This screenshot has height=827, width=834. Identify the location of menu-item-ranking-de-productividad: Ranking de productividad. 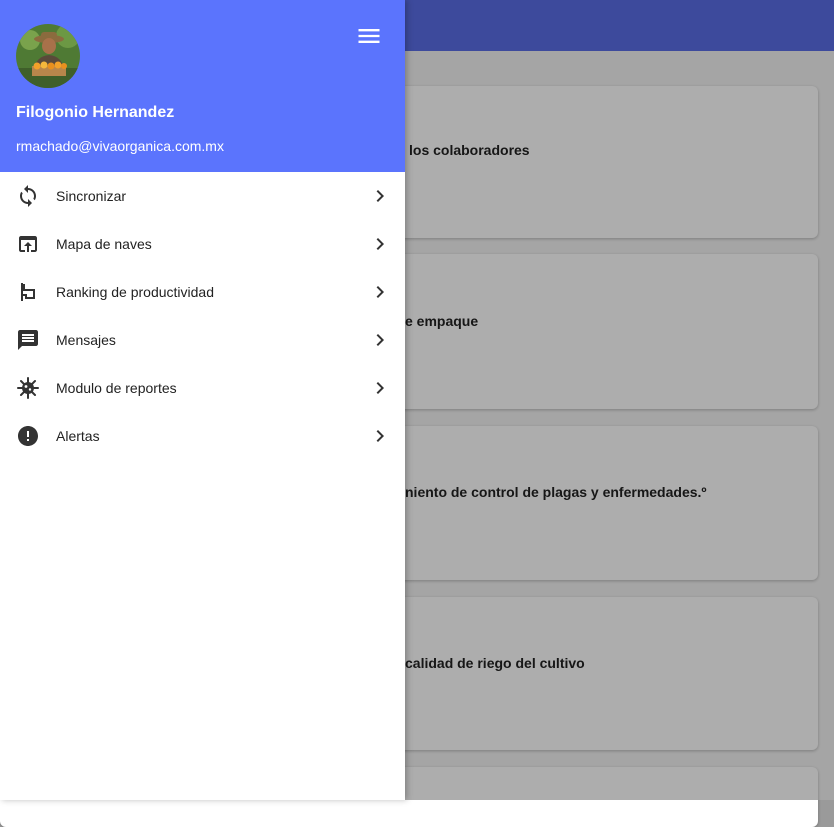
(202, 292).